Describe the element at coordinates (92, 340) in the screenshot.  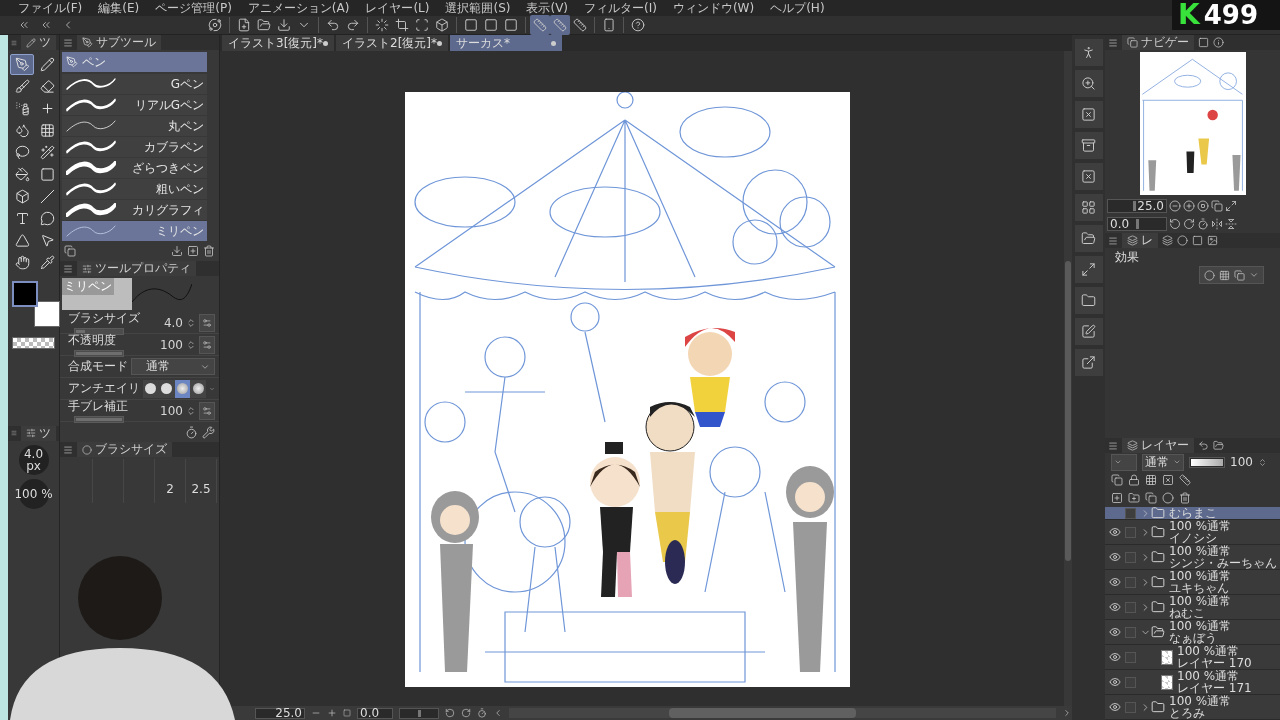
I see `property-label: 不透明度` at that location.